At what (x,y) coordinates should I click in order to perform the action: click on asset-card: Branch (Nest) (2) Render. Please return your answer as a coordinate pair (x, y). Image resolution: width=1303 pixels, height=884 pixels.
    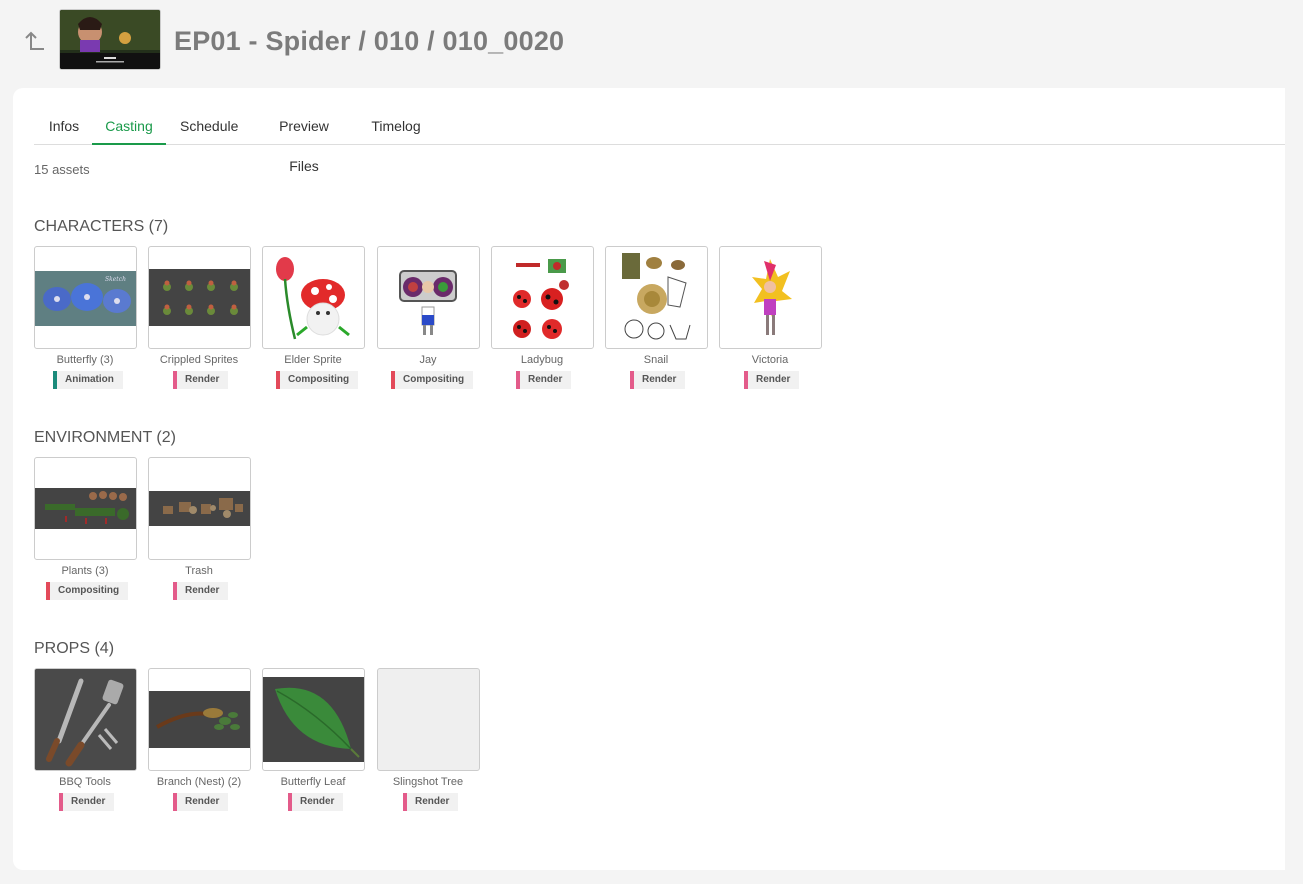
    Looking at the image, I should click on (205, 748).